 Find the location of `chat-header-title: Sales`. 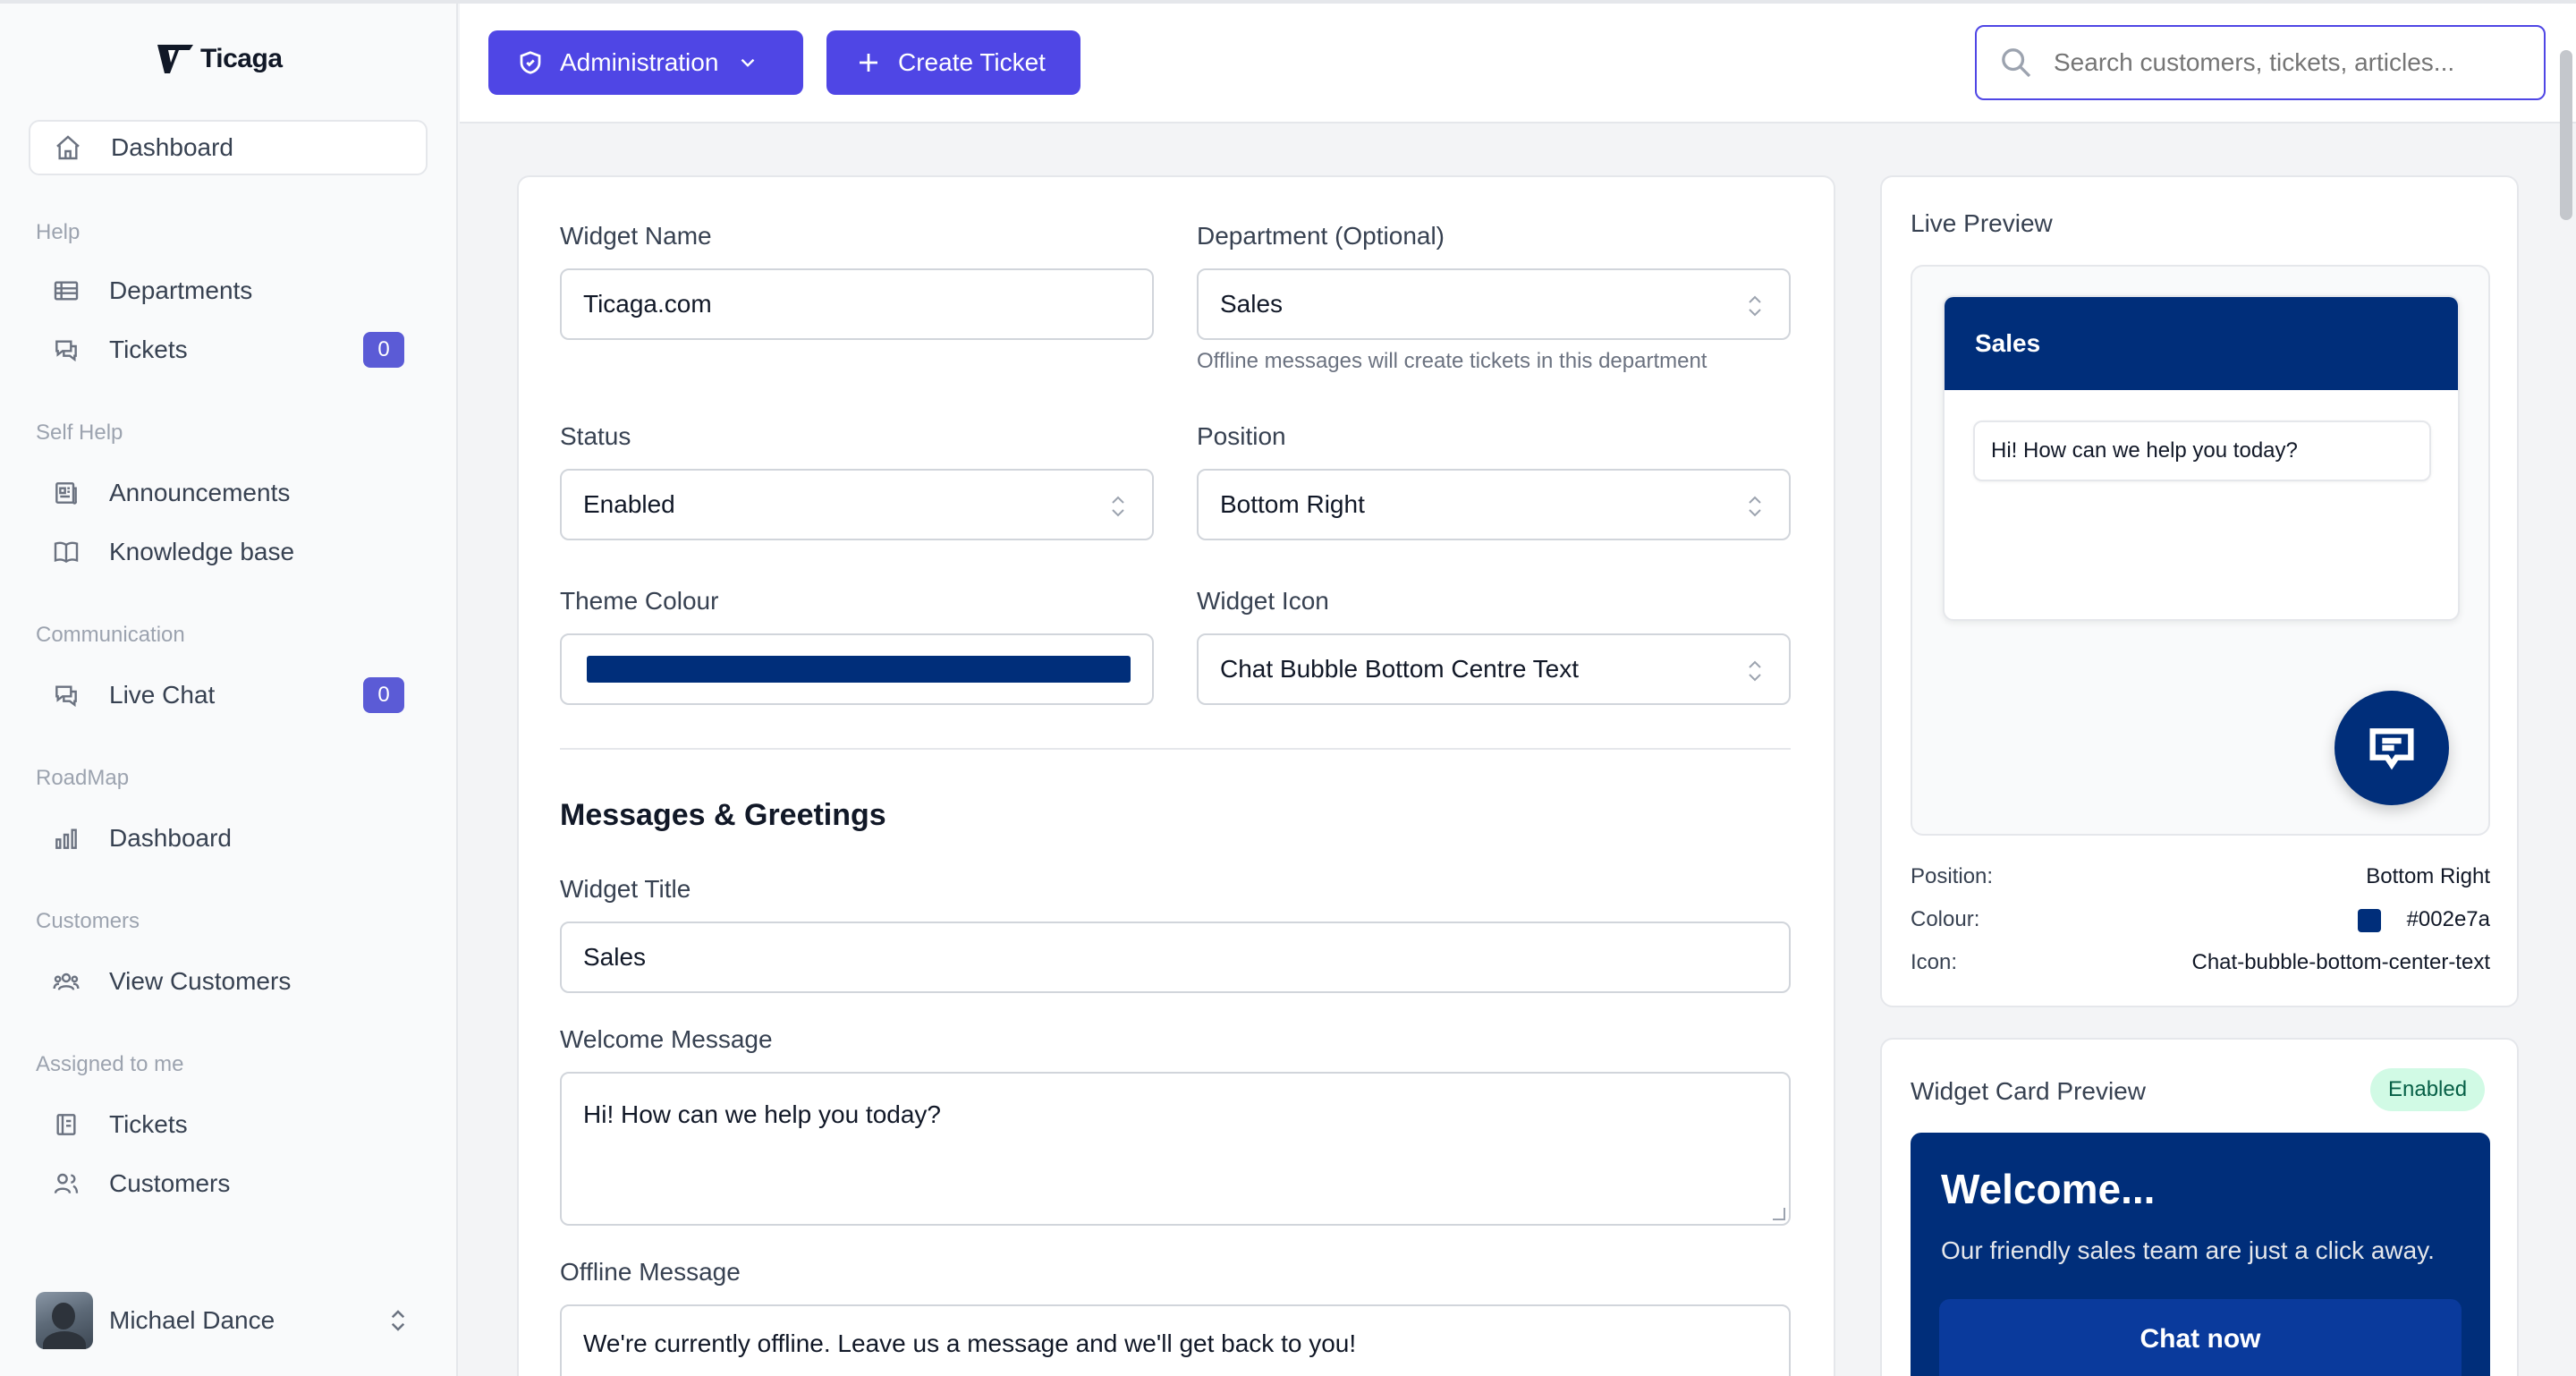

chat-header-title: Sales is located at coordinates (2008, 343).